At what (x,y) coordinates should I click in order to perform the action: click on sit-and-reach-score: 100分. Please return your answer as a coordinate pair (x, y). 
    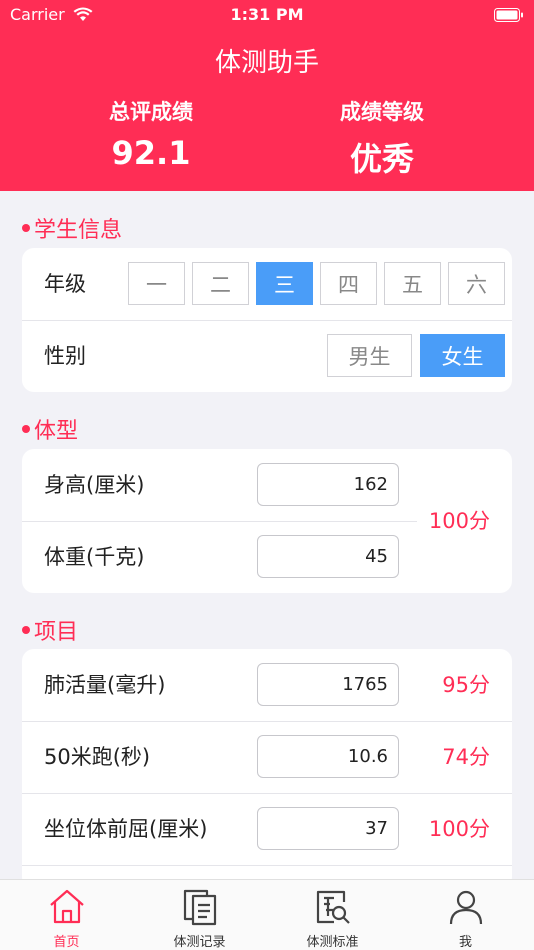
    Looking at the image, I should click on (459, 829).